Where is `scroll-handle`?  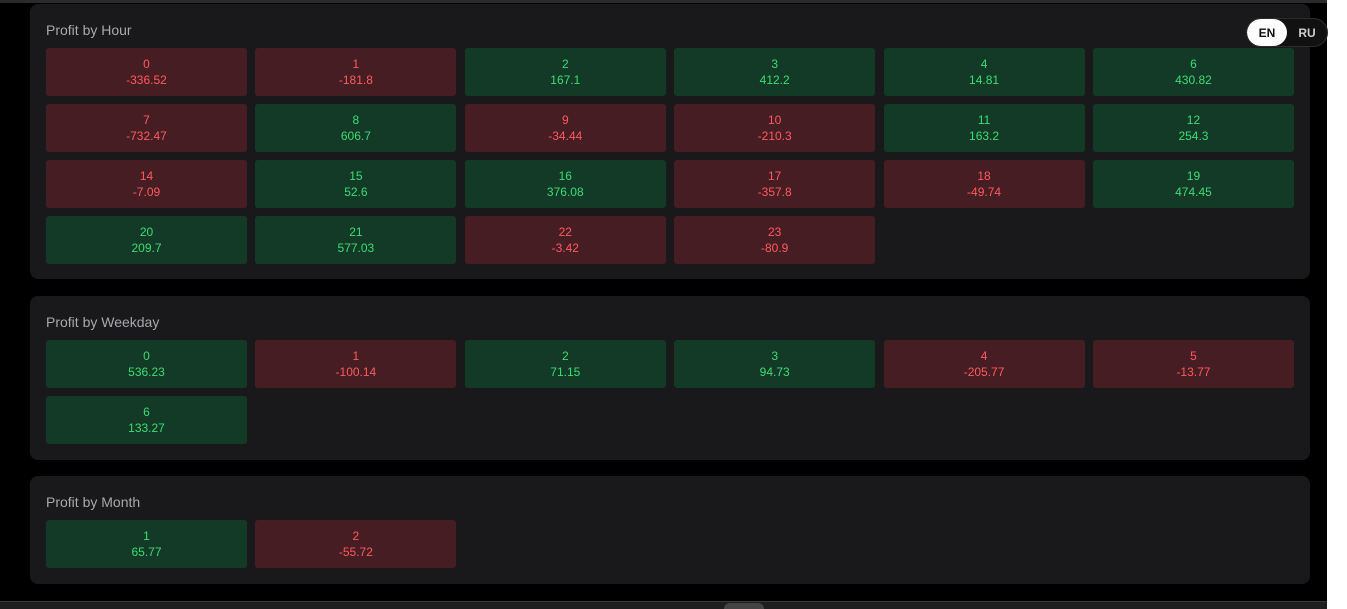 scroll-handle is located at coordinates (744, 606).